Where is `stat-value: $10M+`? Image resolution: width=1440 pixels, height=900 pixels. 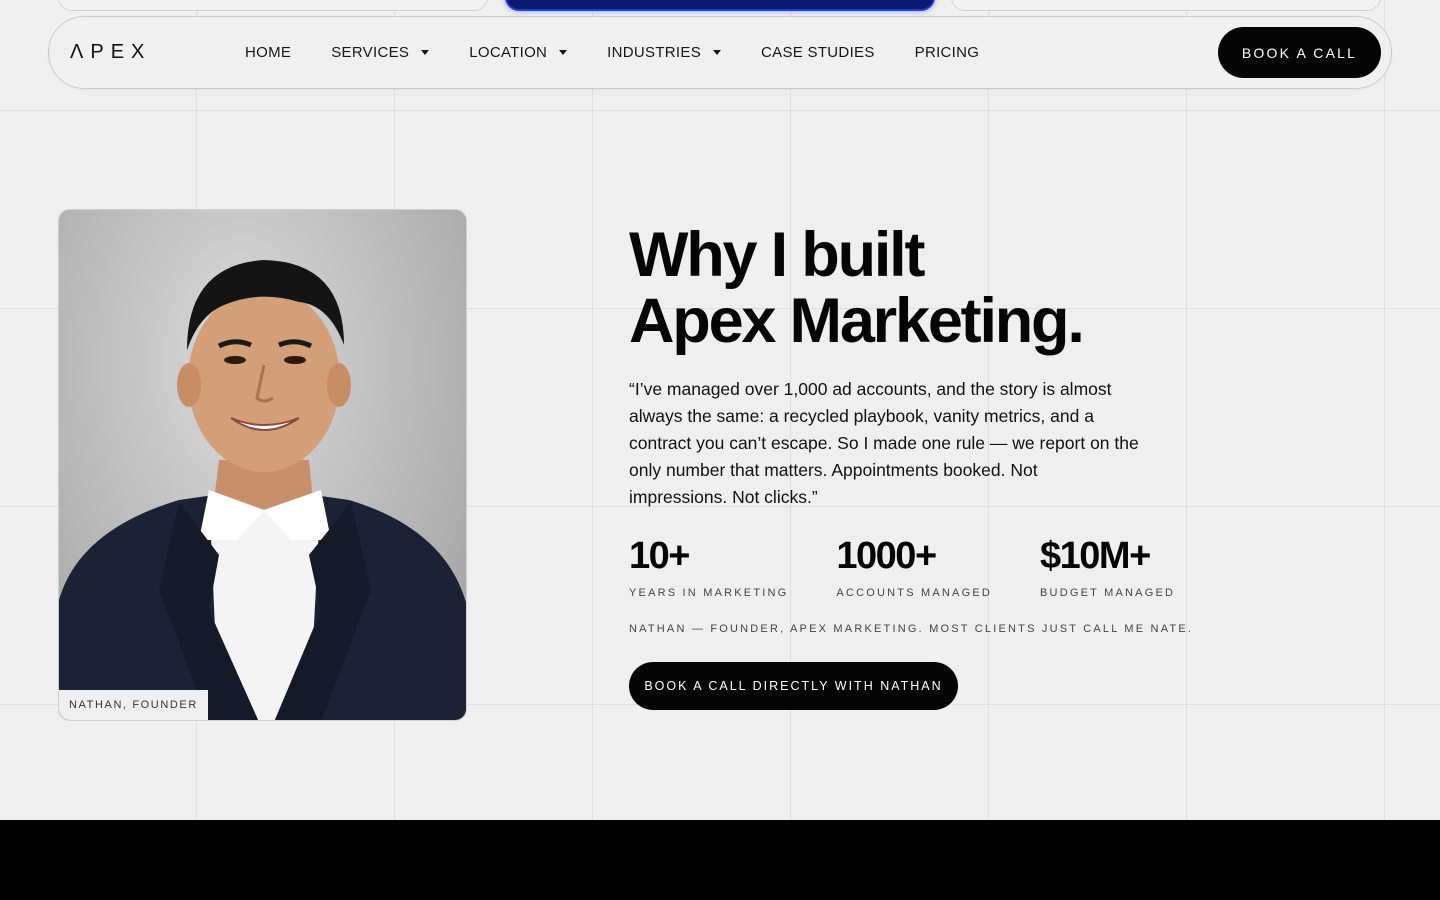
stat-value: $10M+ is located at coordinates (1095, 556).